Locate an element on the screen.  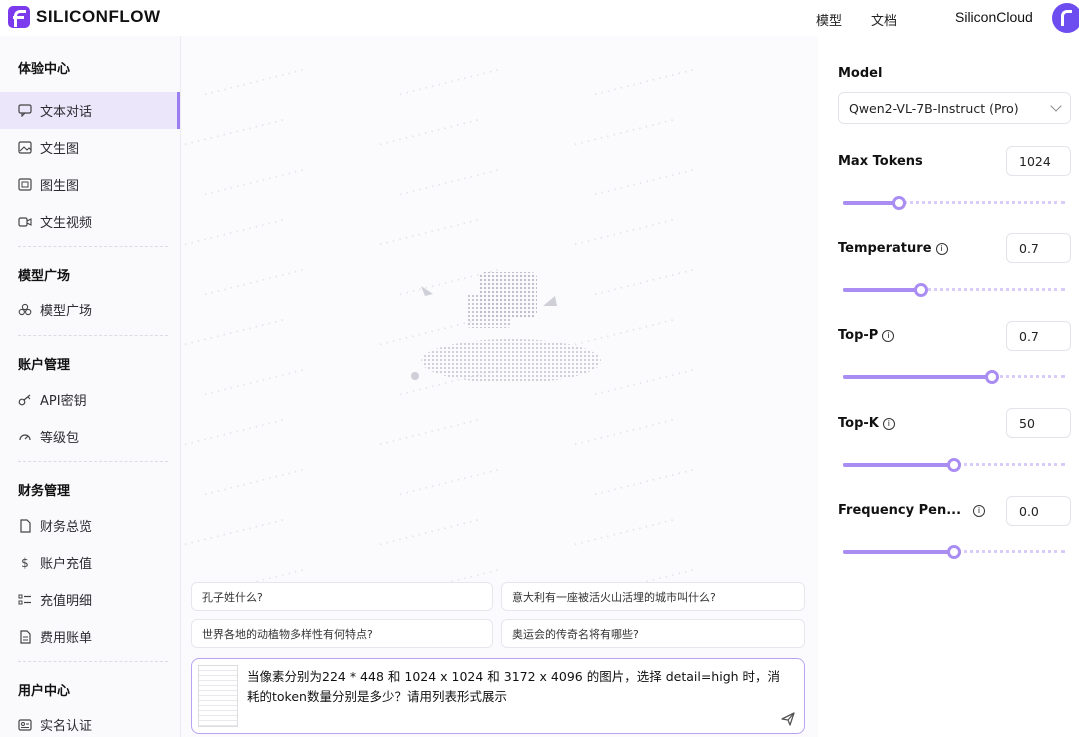
sidebar-item-label: 模型广场 is located at coordinates (66, 311).